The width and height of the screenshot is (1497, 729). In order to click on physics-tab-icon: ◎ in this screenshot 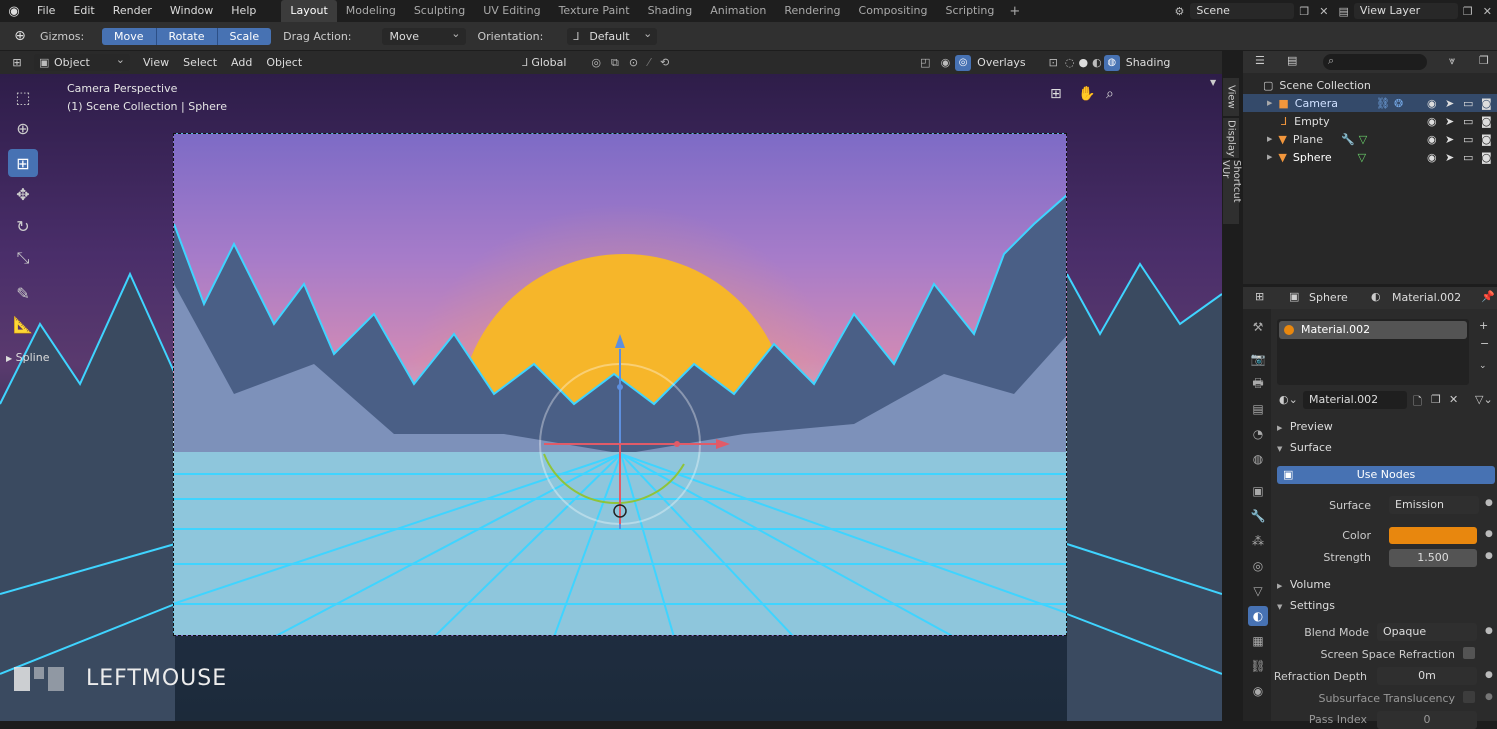, I will do `click(1258, 566)`.